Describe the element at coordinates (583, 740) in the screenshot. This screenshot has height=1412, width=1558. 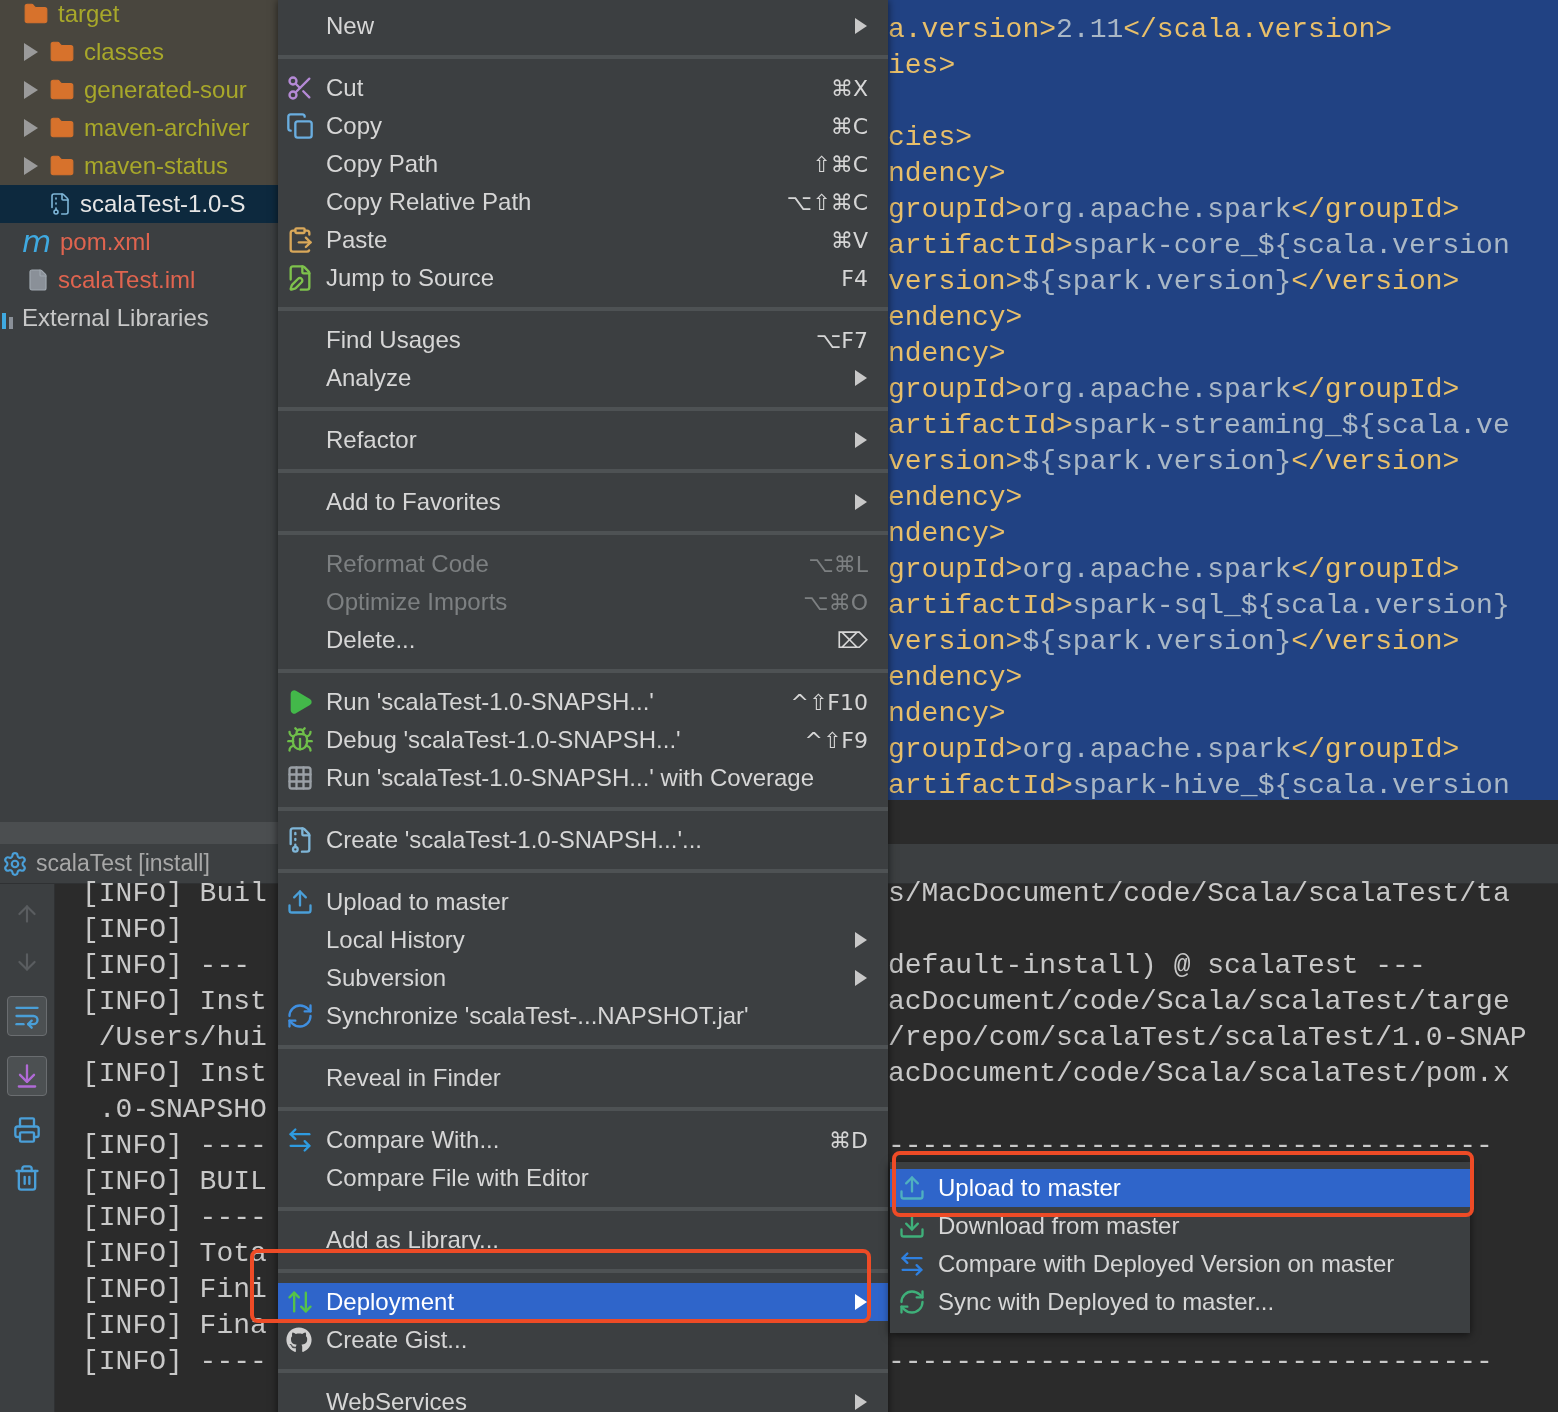
I see `menu-item: Debug 'scalaTest-1.0-SNAPSH...' ^⇧F9` at that location.